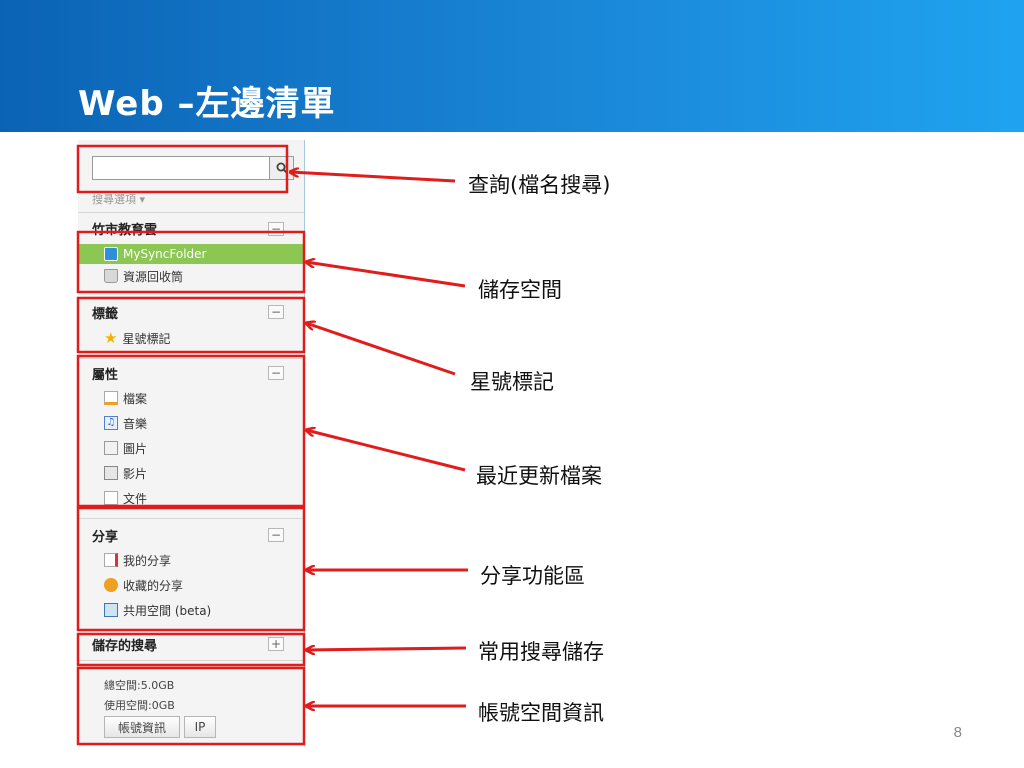  What do you see at coordinates (153, 276) in the screenshot?
I see `sidebar-item-label: 資源回收筒` at bounding box center [153, 276].